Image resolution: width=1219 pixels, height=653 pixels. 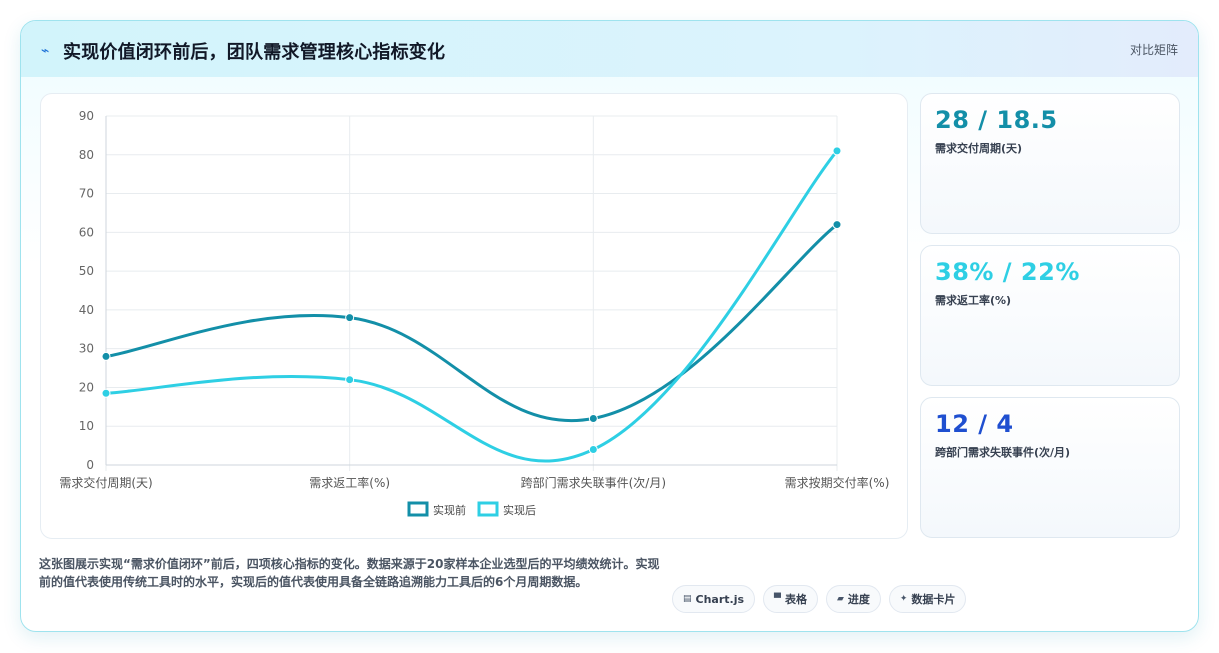 I want to click on card-icon: ✦, so click(x=903, y=599).